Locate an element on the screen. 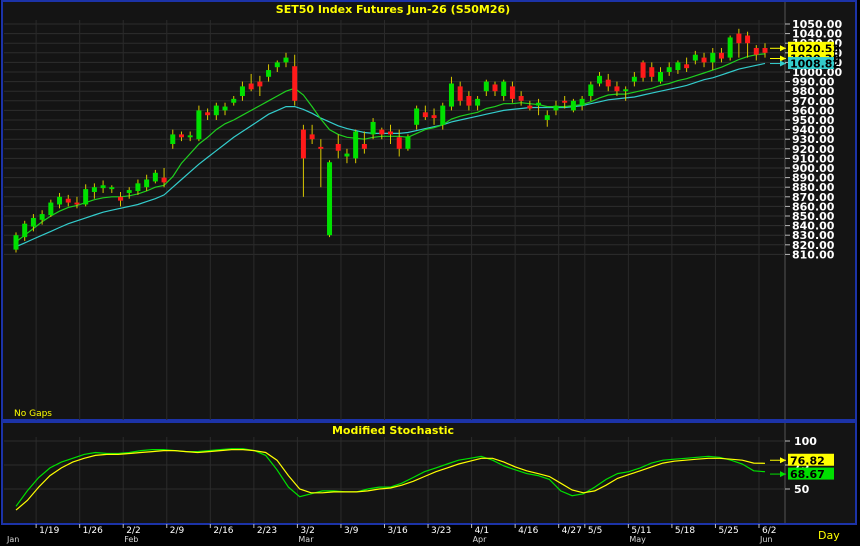 Image resolution: width=860 pixels, height=546 pixels. date-label: 4/27 is located at coordinates (572, 531).